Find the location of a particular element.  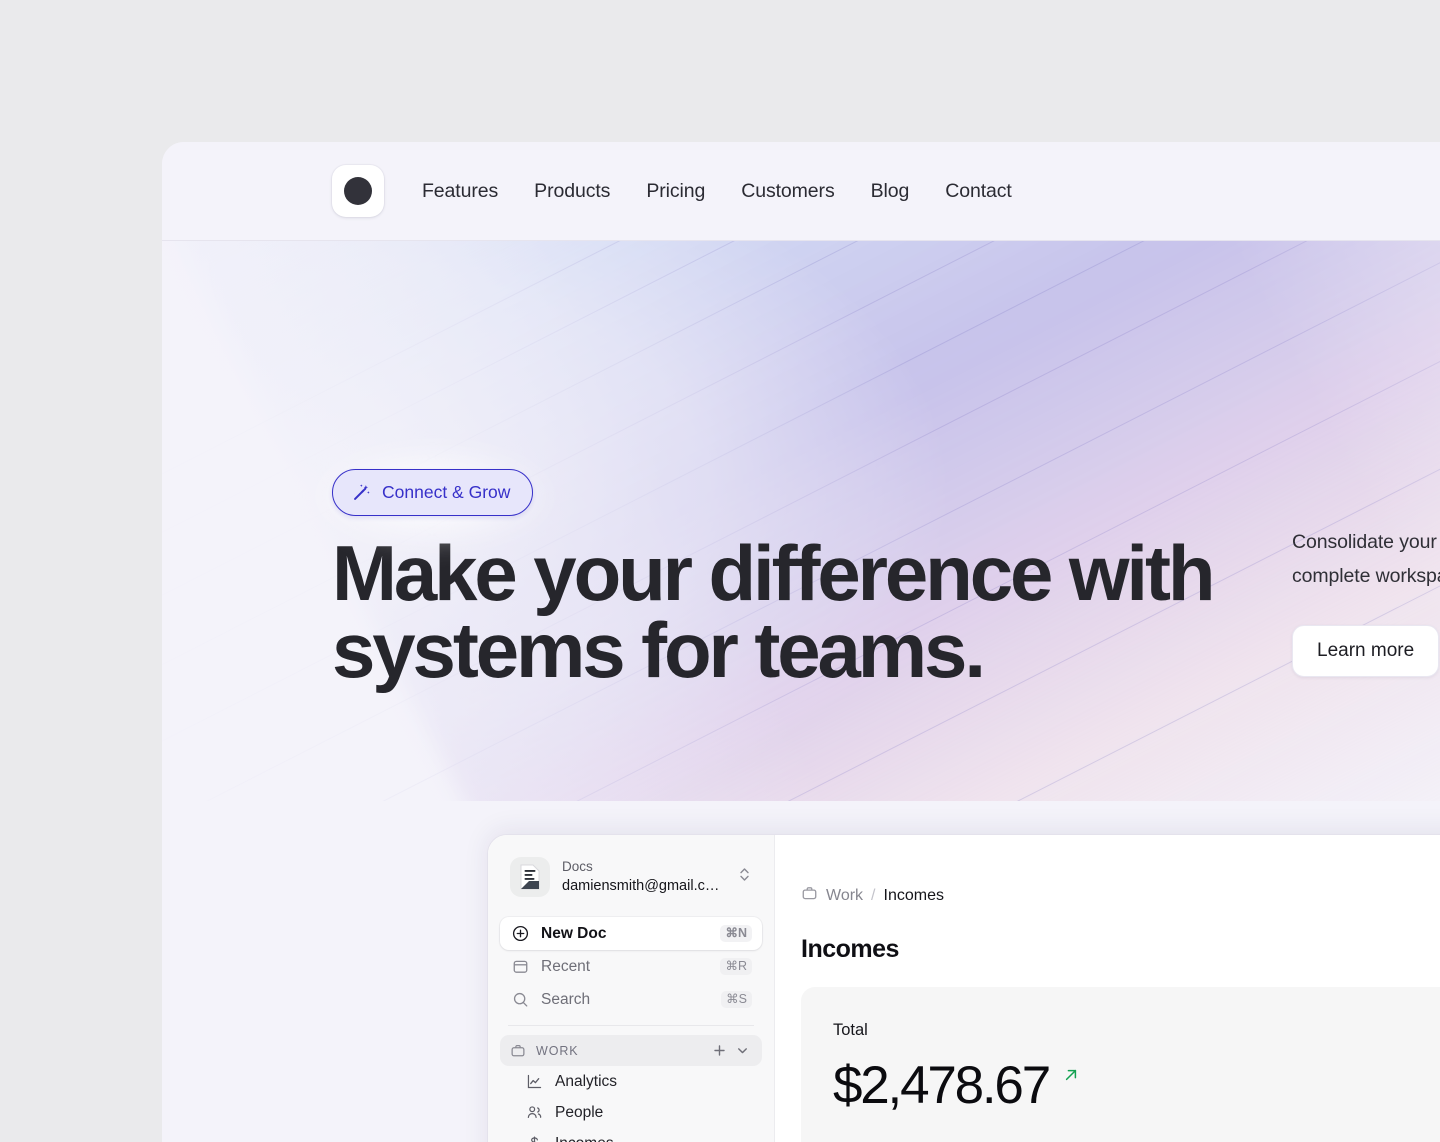

app-main-content: Work / Incomes Incomes Total $2,478.67 is located at coordinates (1107, 988).